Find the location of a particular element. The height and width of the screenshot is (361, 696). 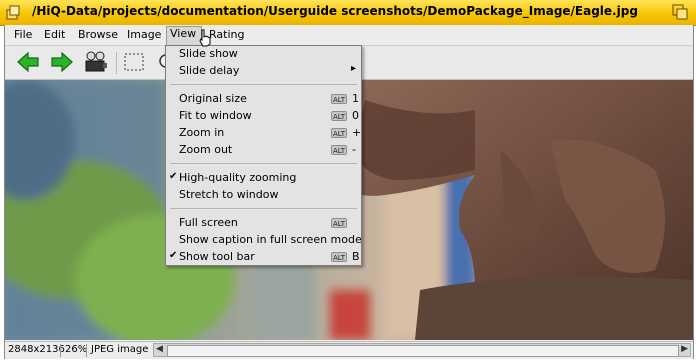

menu-item-zoom-in: Zoom in ALT + is located at coordinates (263, 133).